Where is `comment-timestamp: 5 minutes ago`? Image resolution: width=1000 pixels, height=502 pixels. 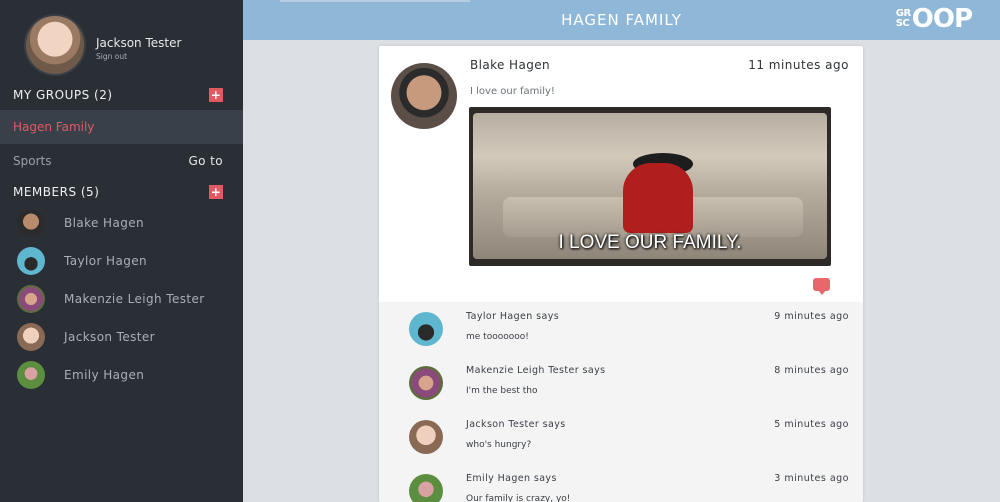 comment-timestamp: 5 minutes ago is located at coordinates (811, 424).